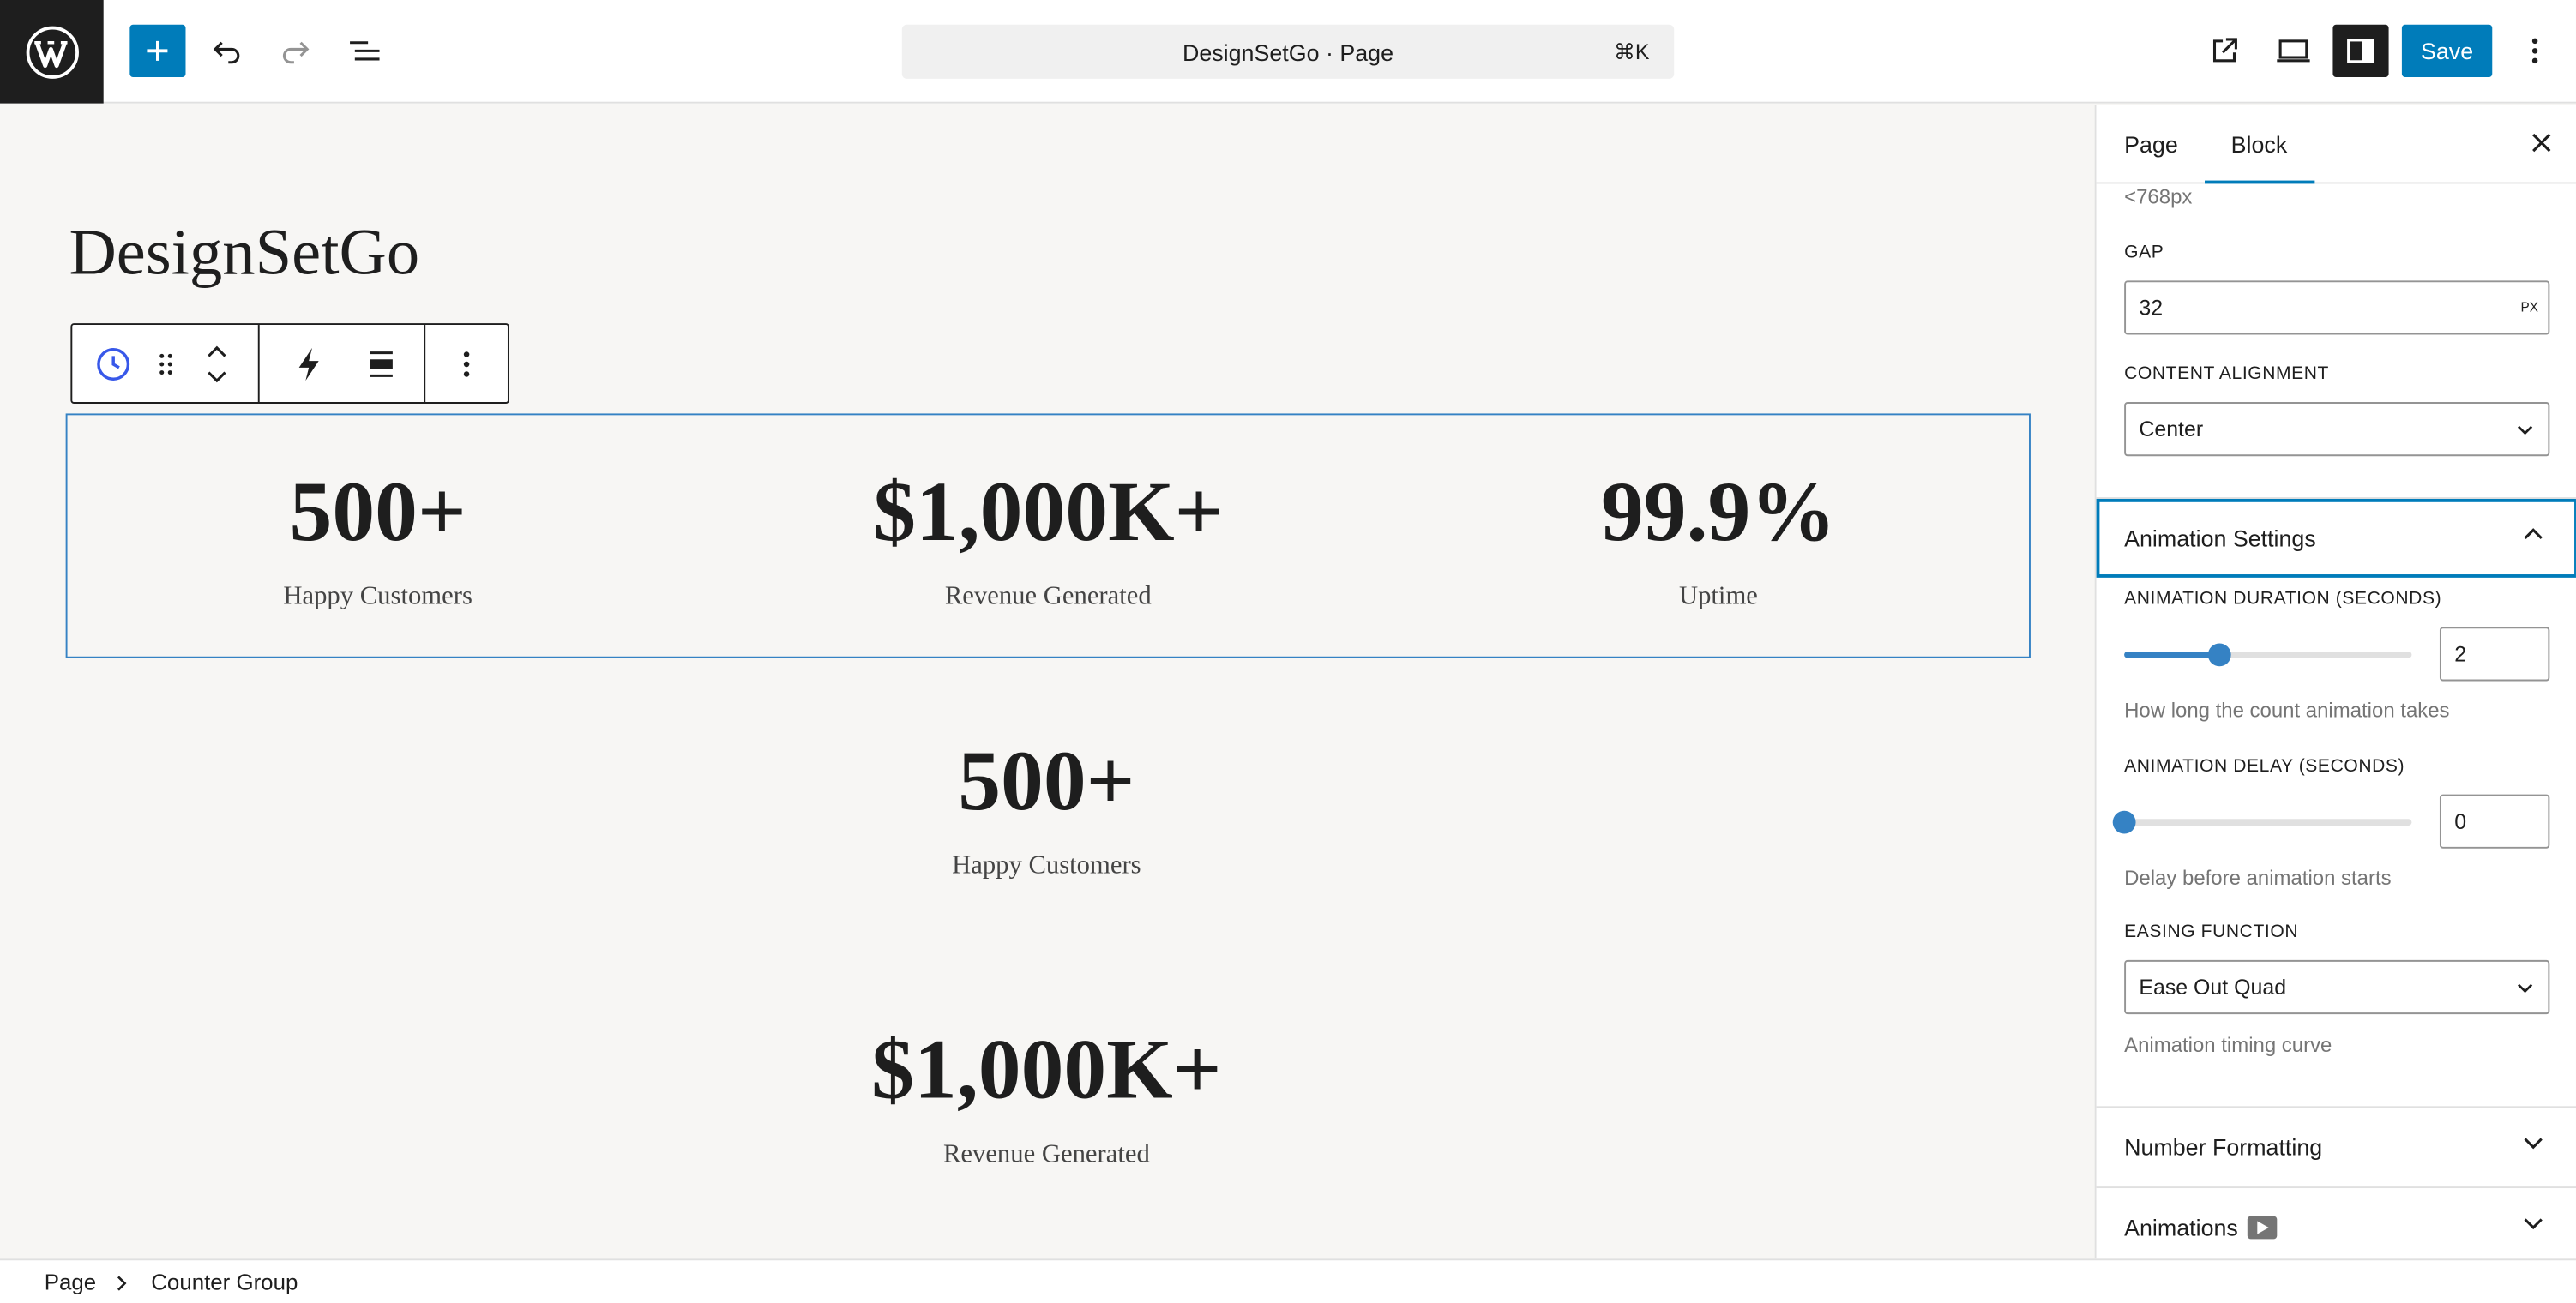  I want to click on lightning-icon, so click(308, 364).